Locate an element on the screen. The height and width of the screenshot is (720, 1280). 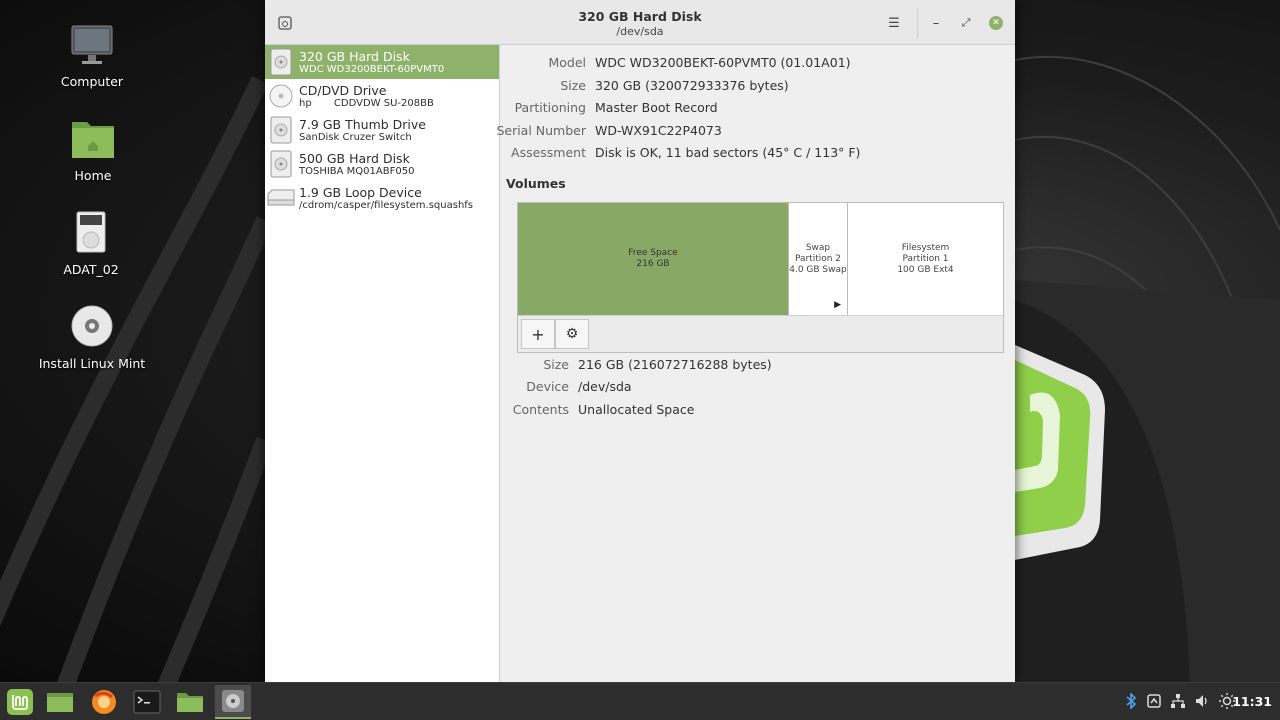
volume-icon is located at coordinates (1202, 701).